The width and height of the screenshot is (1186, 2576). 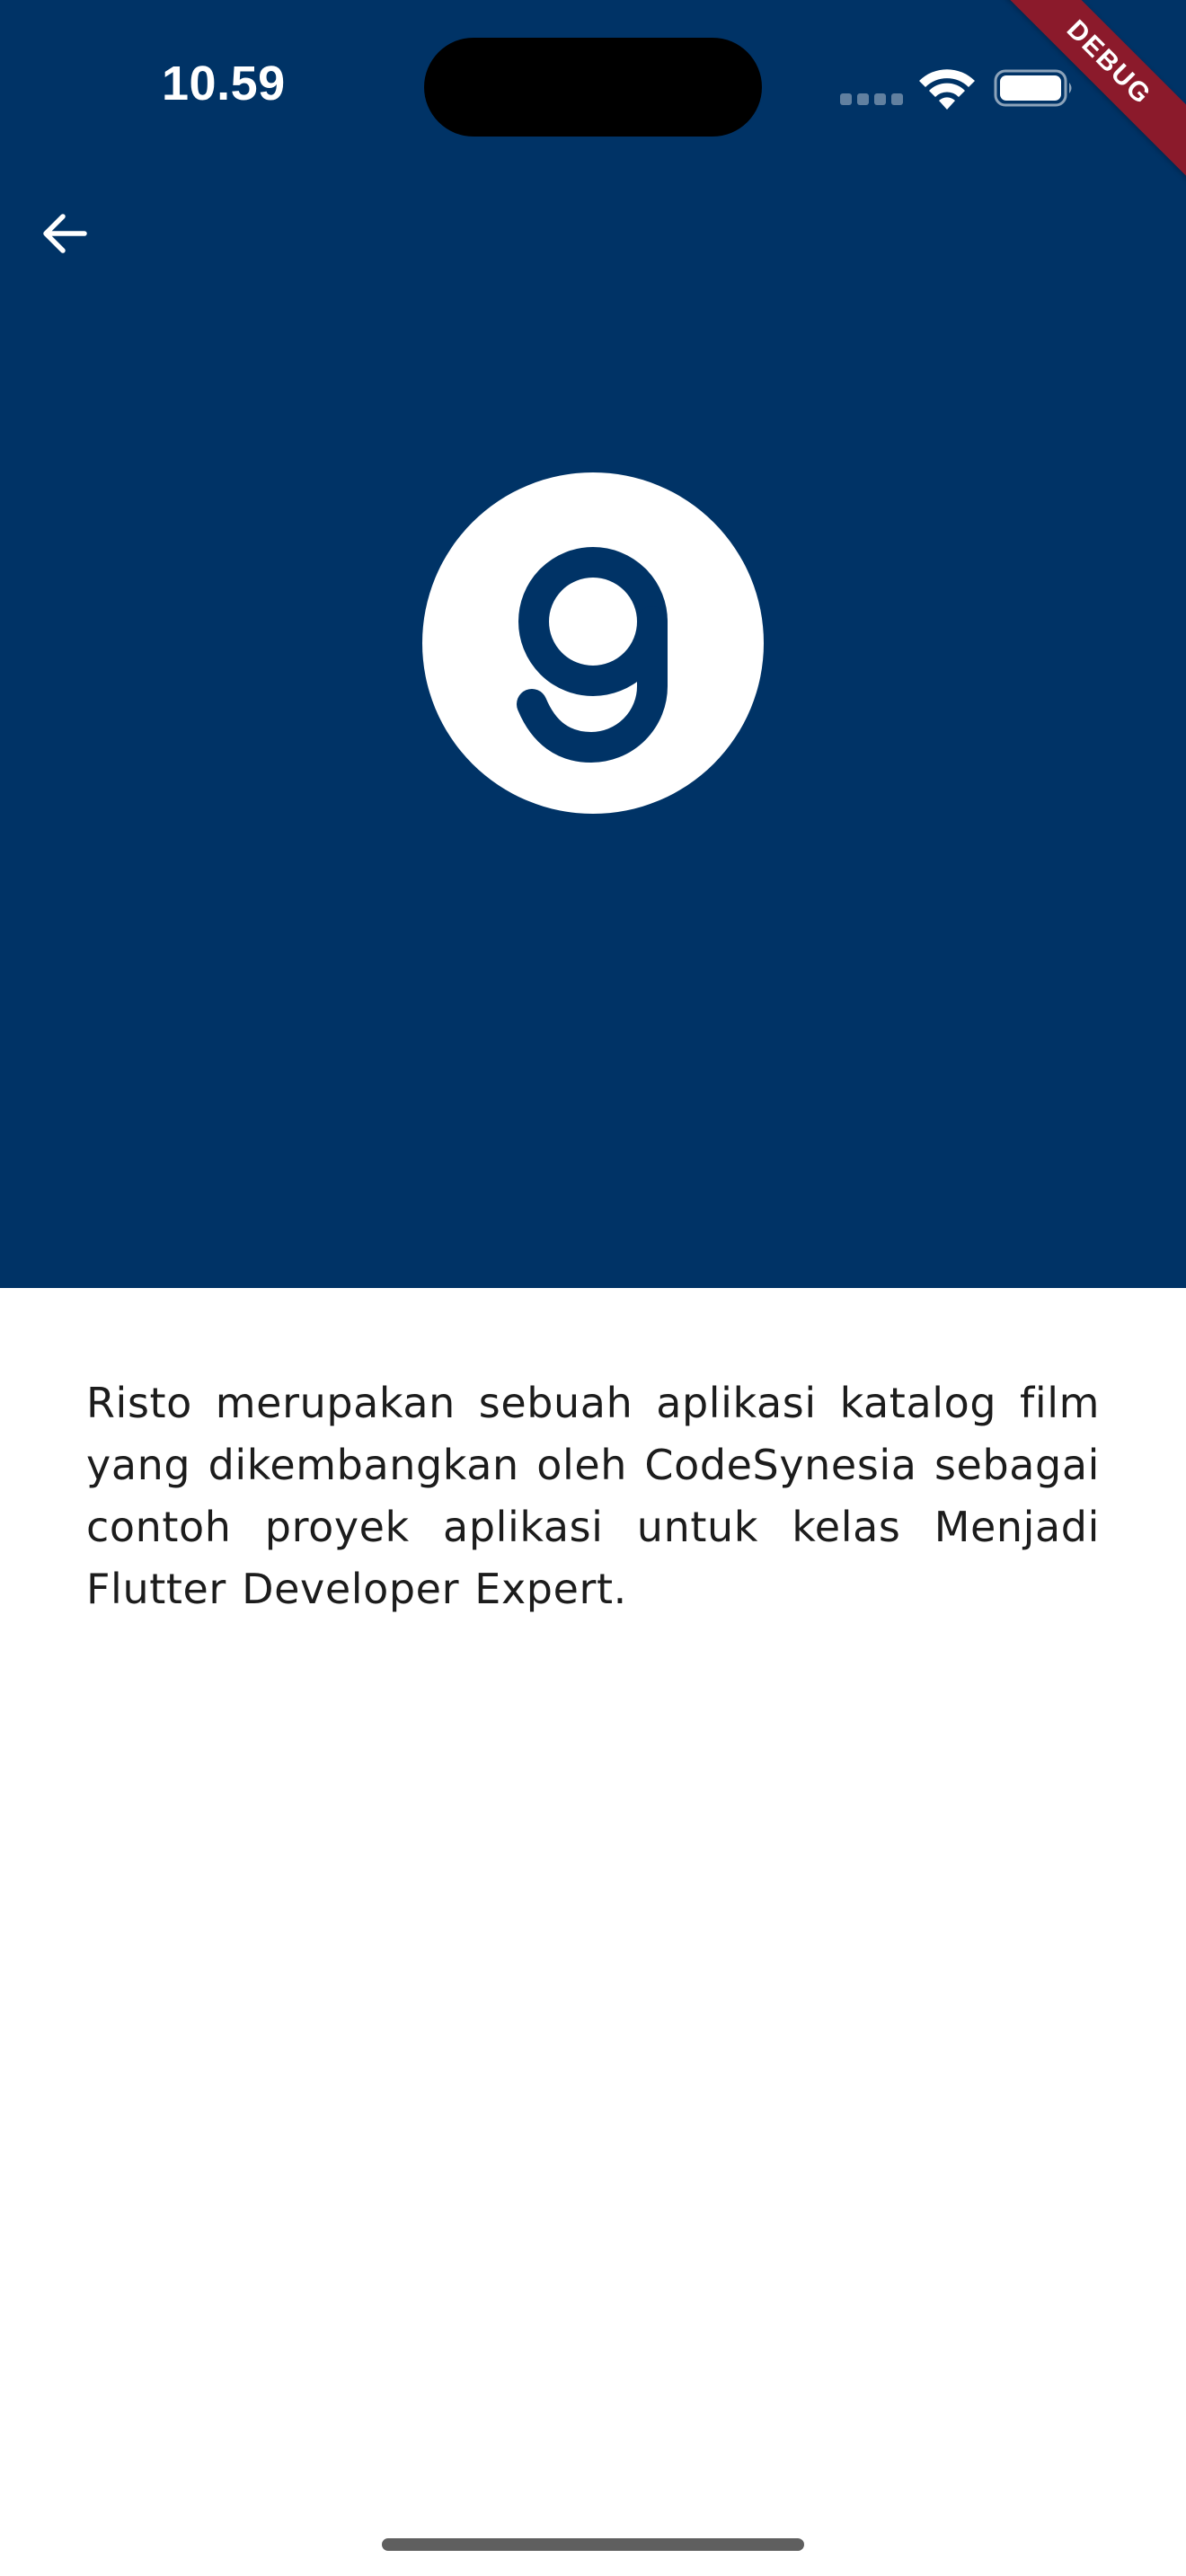 I want to click on dynamic-island, so click(x=593, y=87).